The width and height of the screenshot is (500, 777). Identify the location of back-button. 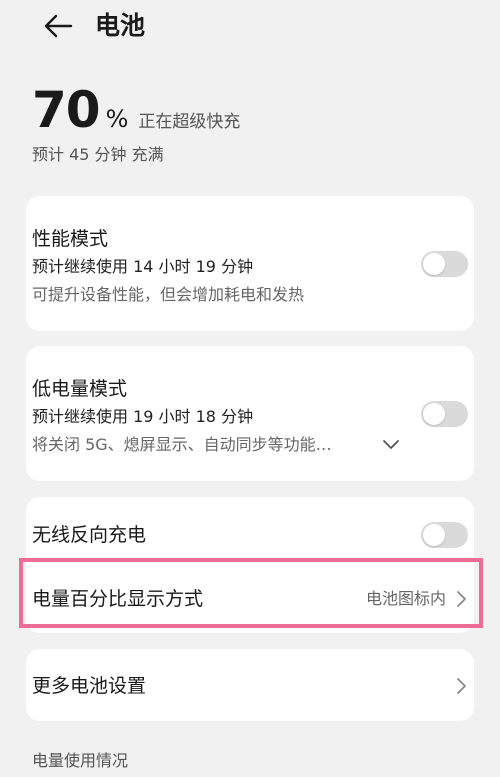
(58, 26).